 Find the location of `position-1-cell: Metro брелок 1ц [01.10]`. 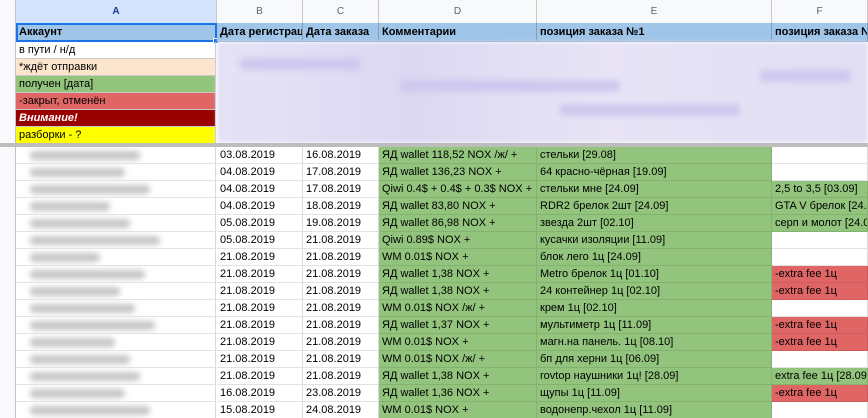

position-1-cell: Metro брелок 1ц [01.10] is located at coordinates (654, 274).